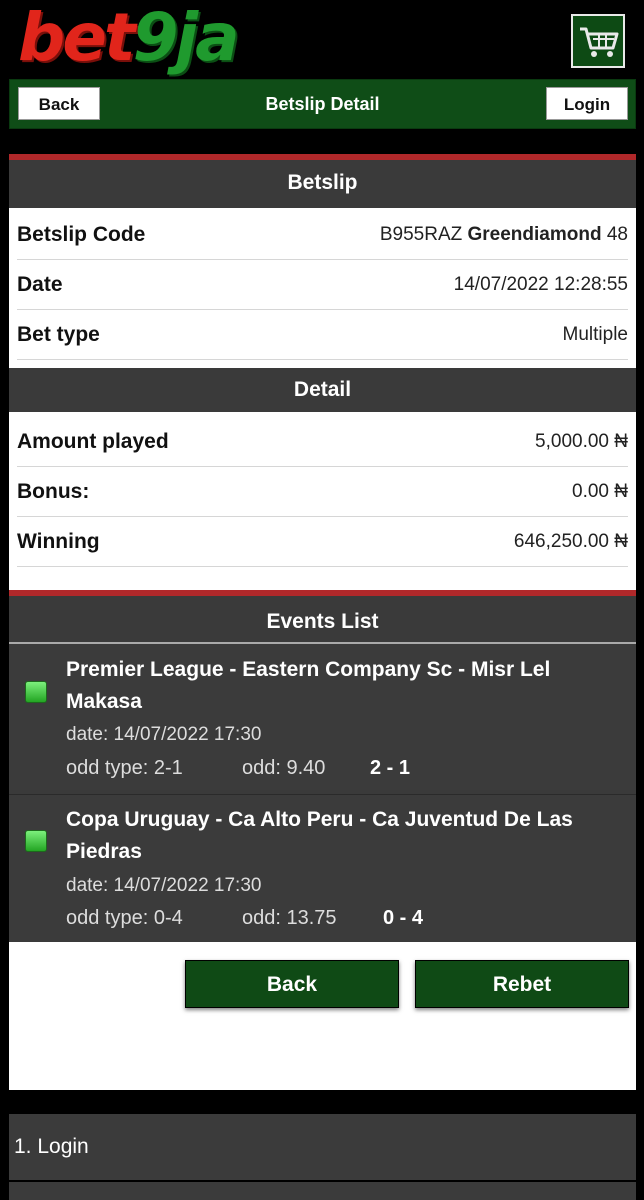 The width and height of the screenshot is (644, 1200). Describe the element at coordinates (207, 38) in the screenshot. I see `logo-ja: ja` at that location.